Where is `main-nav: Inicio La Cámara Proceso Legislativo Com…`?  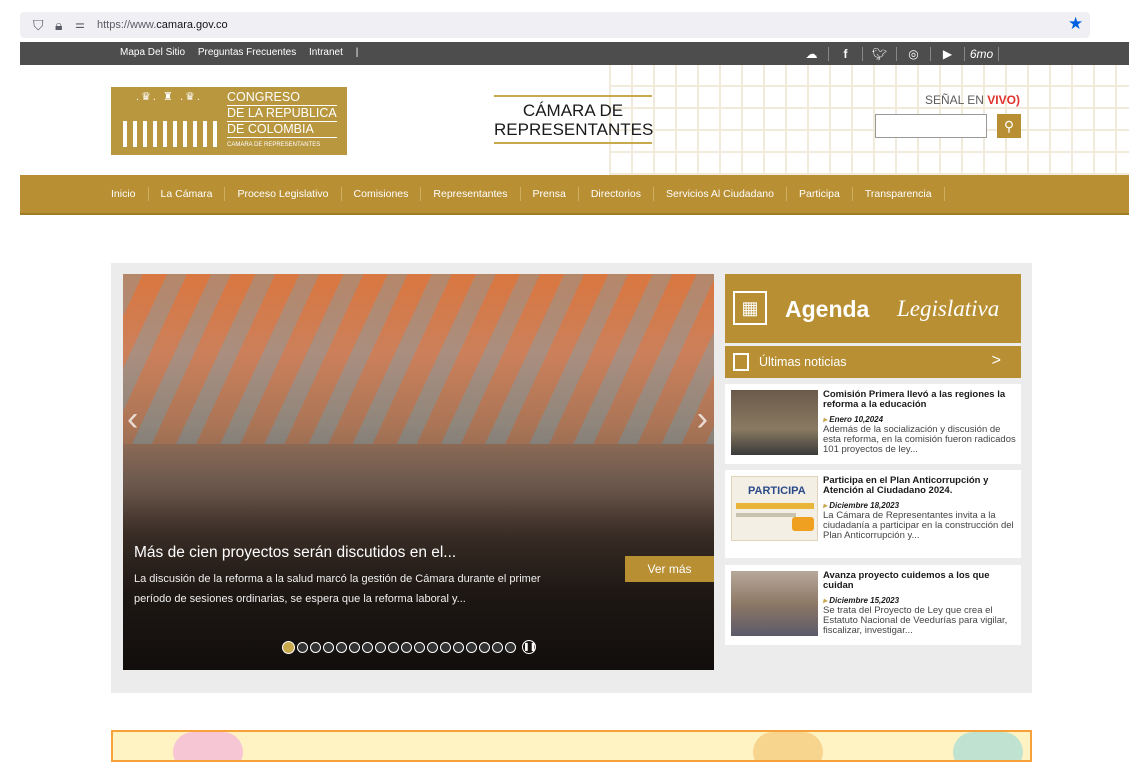 main-nav: Inicio La Cámara Proceso Legislativo Com… is located at coordinates (574, 195).